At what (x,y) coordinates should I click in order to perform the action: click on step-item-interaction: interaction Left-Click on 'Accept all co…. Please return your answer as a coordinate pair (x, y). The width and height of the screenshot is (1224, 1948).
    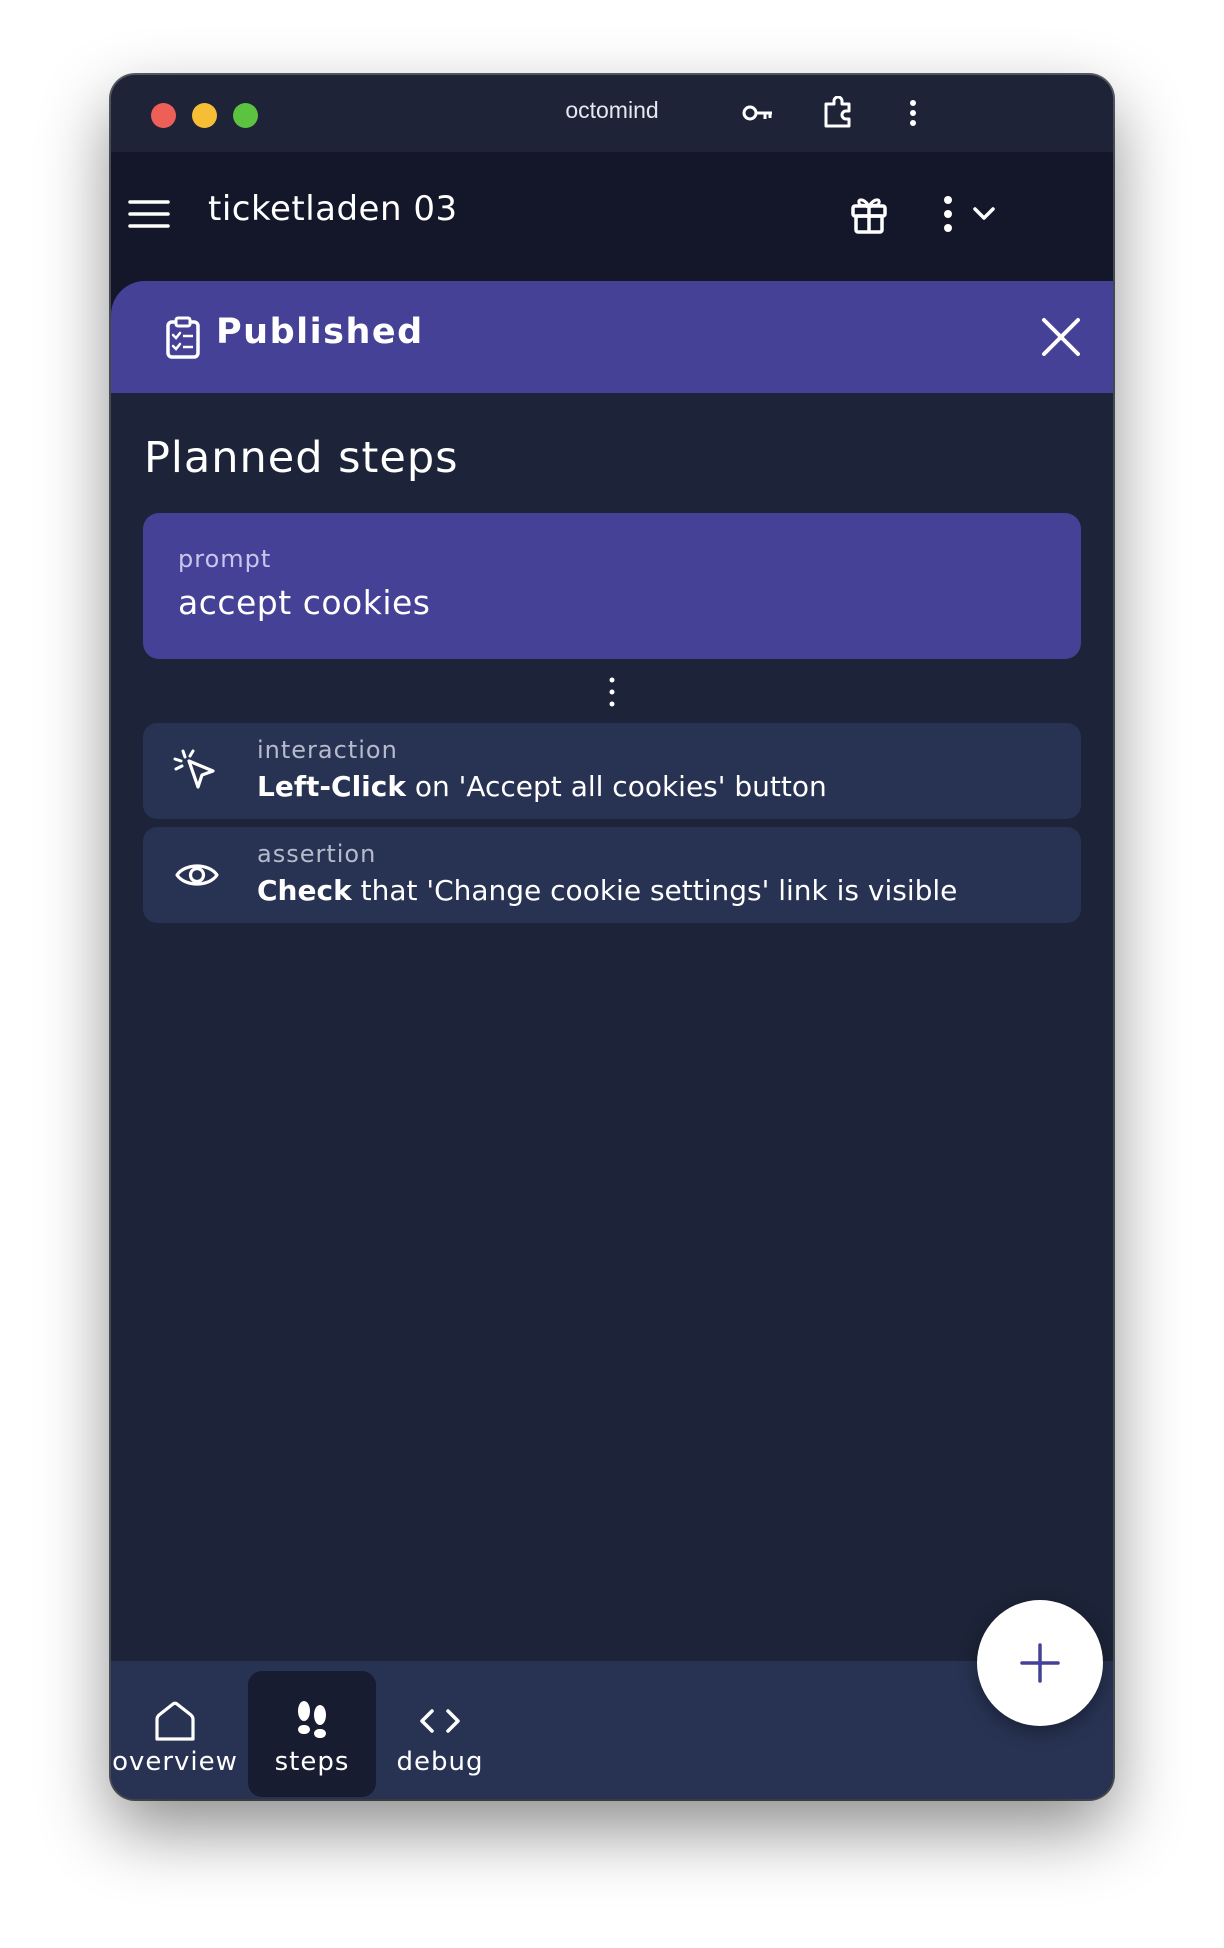
    Looking at the image, I should click on (612, 771).